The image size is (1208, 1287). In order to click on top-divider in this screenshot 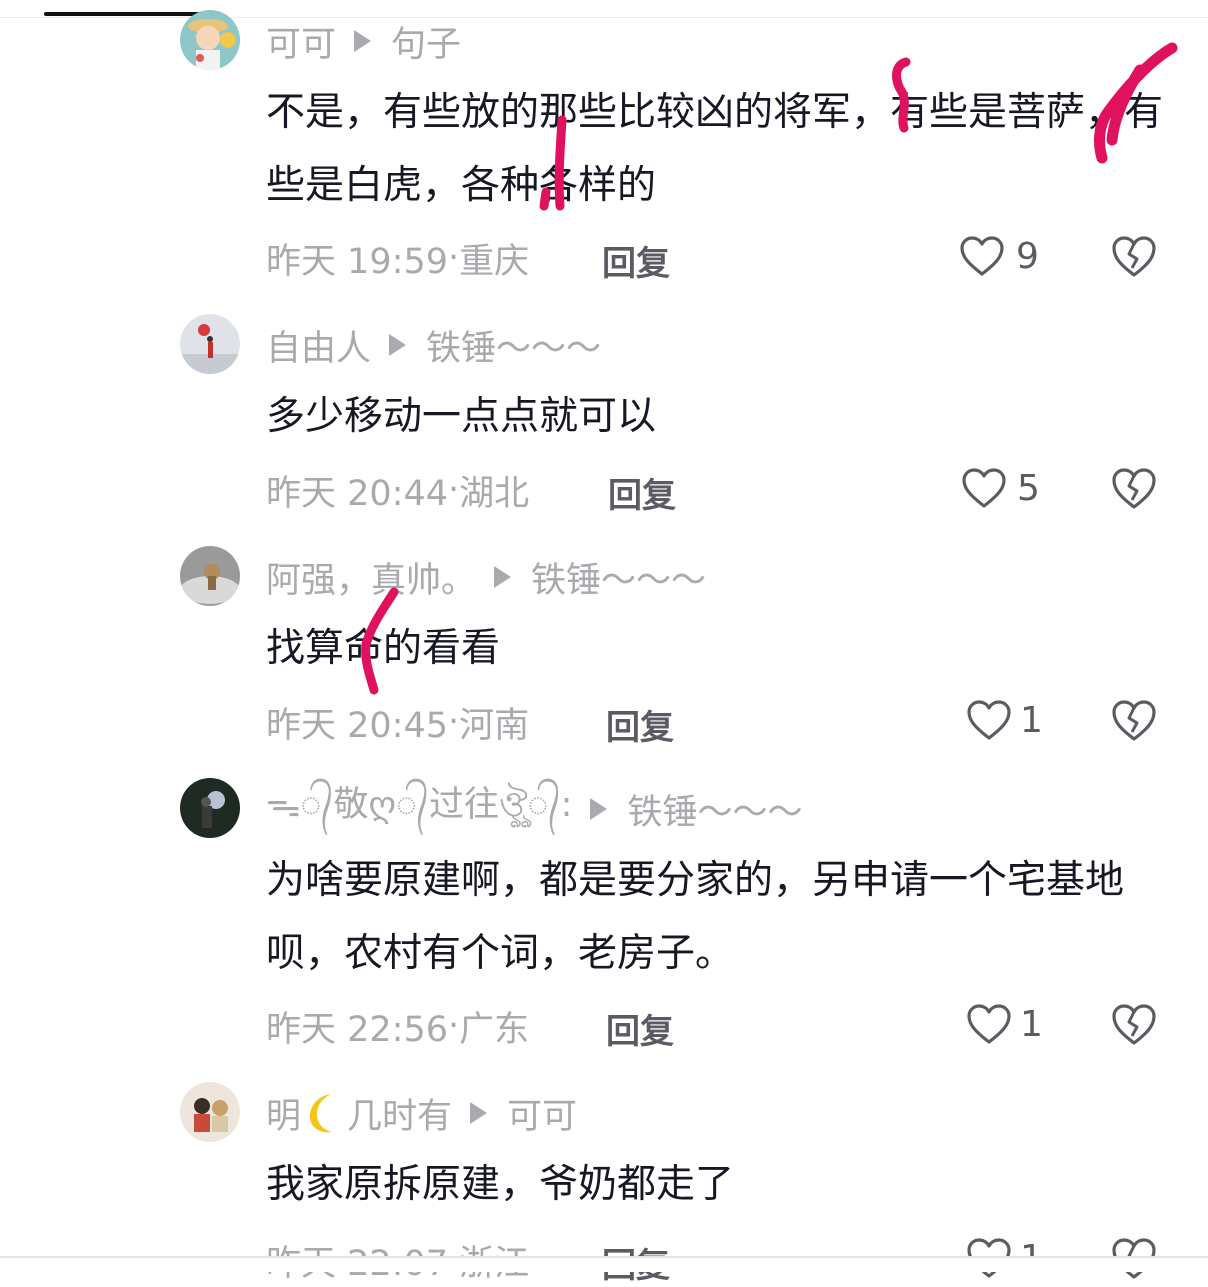, I will do `click(604, 17)`.